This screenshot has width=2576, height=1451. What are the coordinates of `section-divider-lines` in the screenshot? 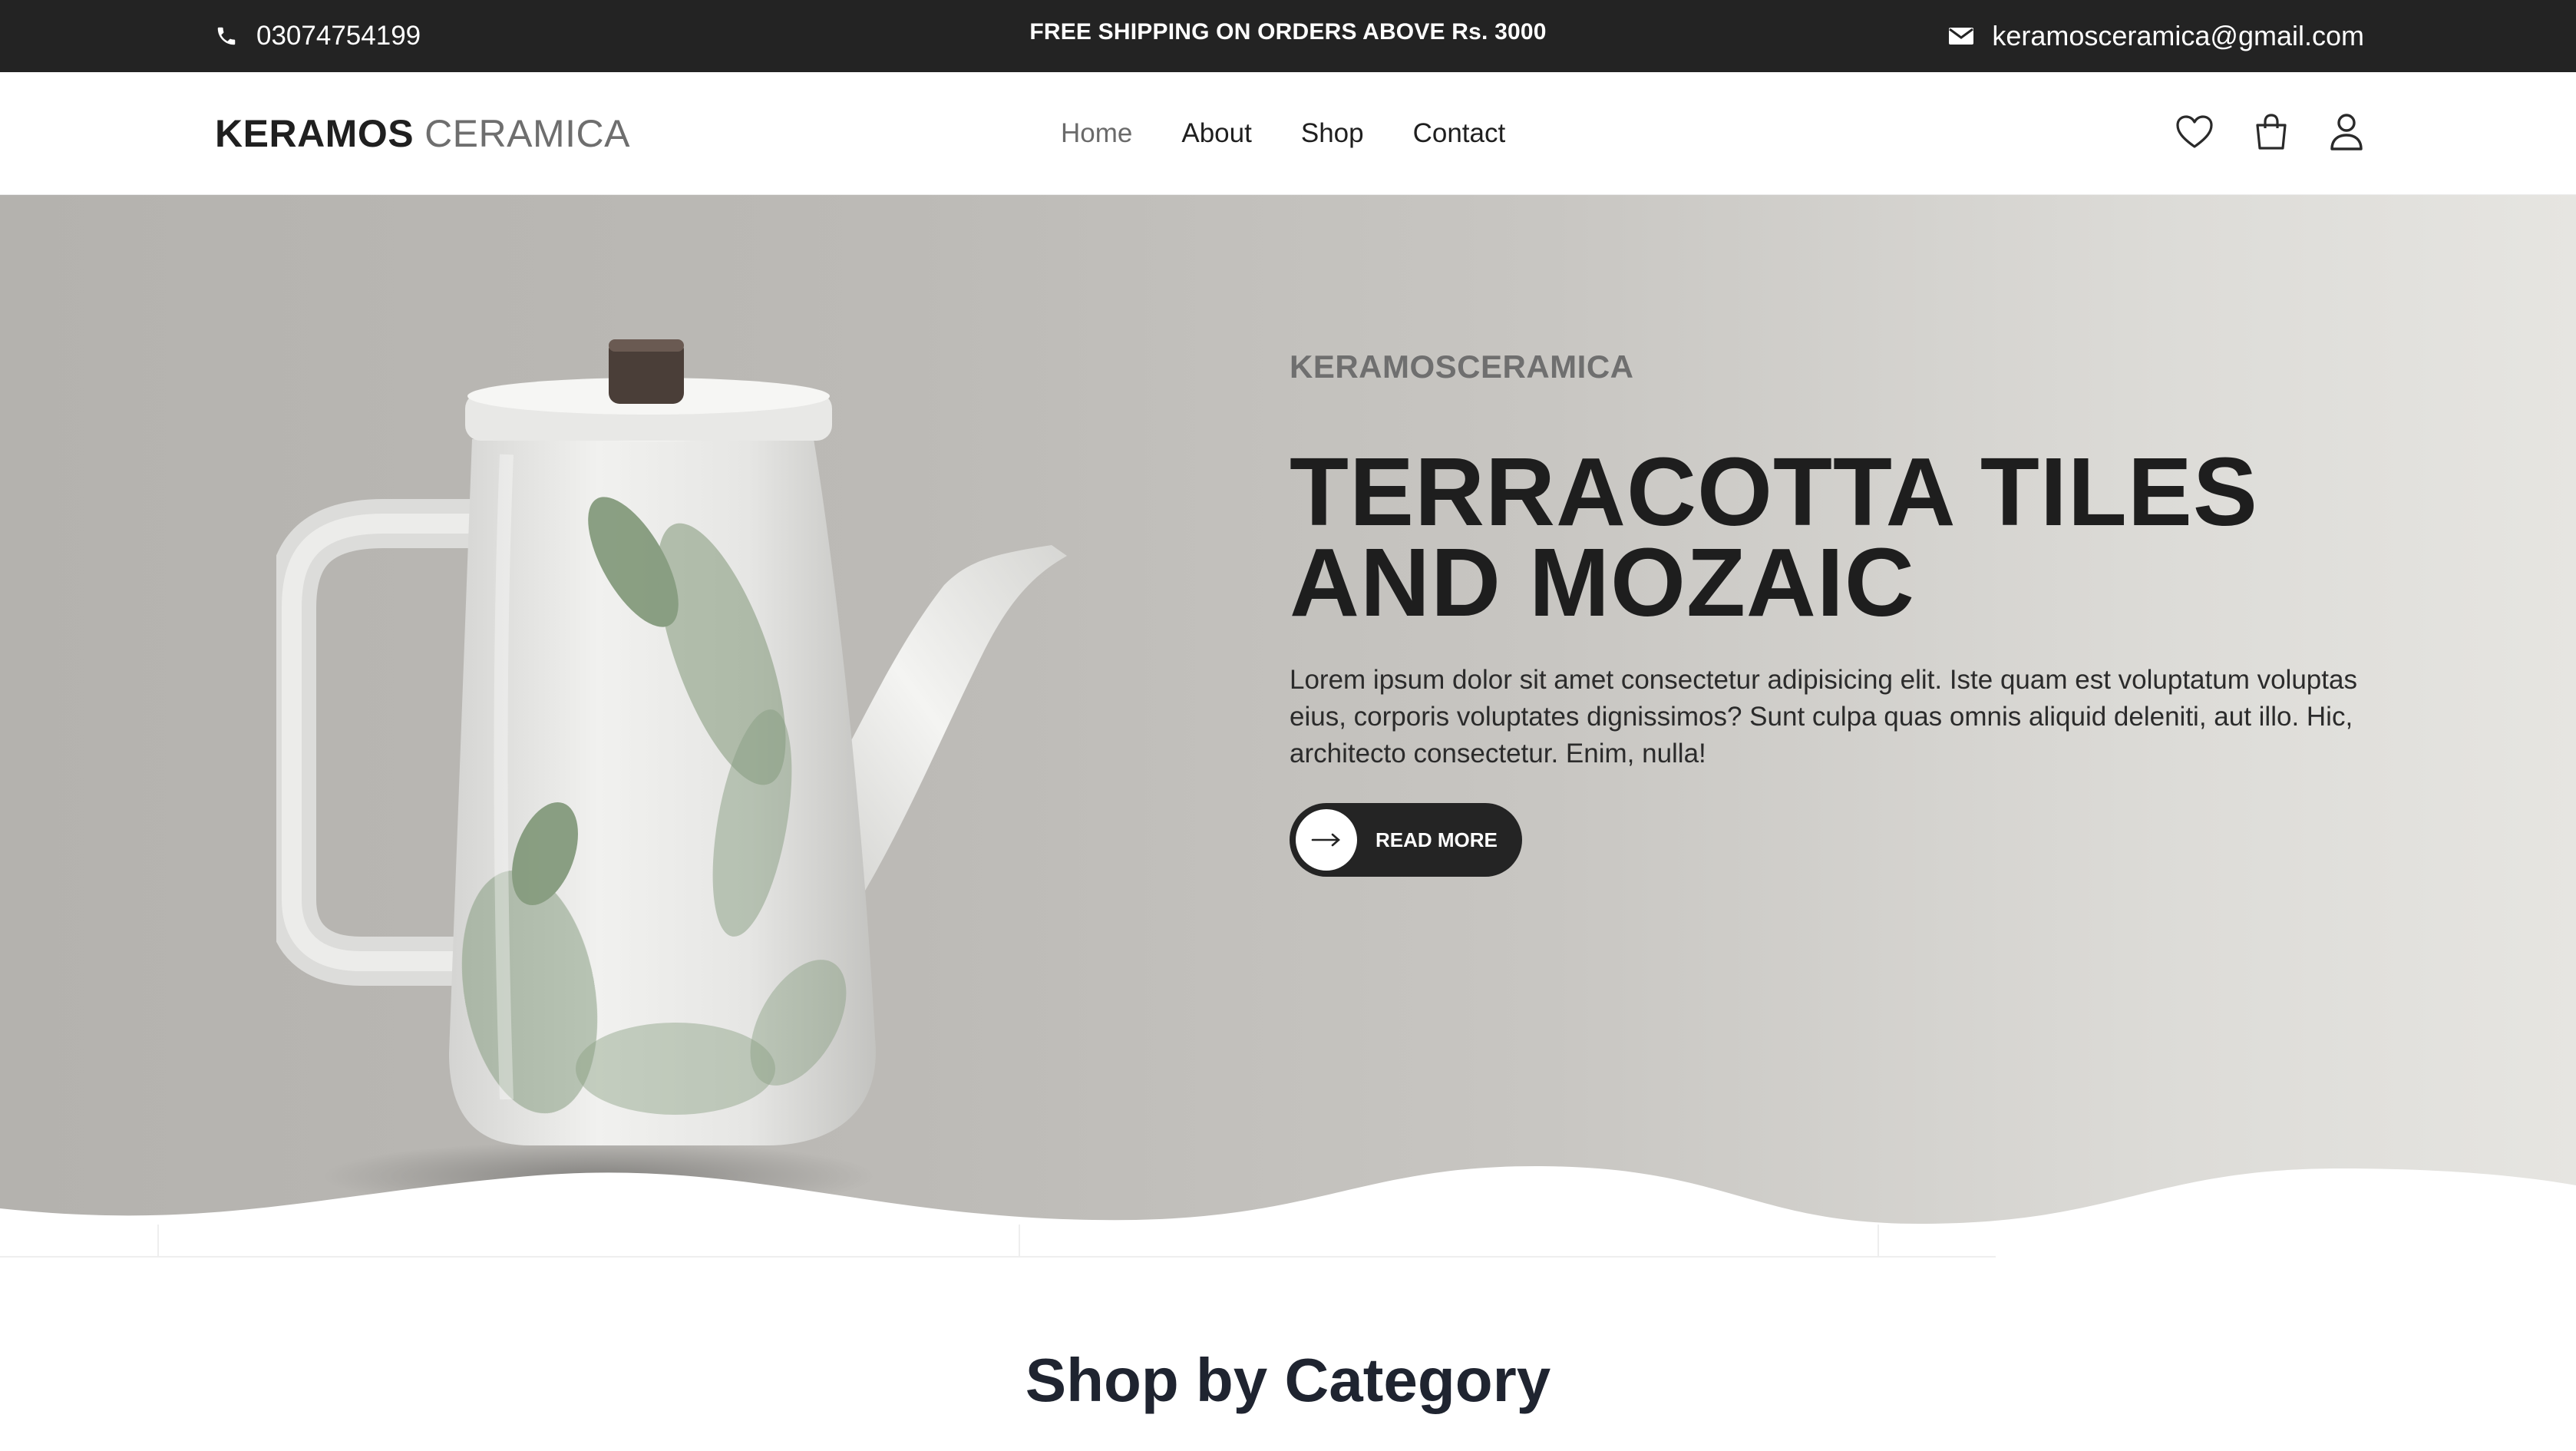 It's located at (998, 1241).